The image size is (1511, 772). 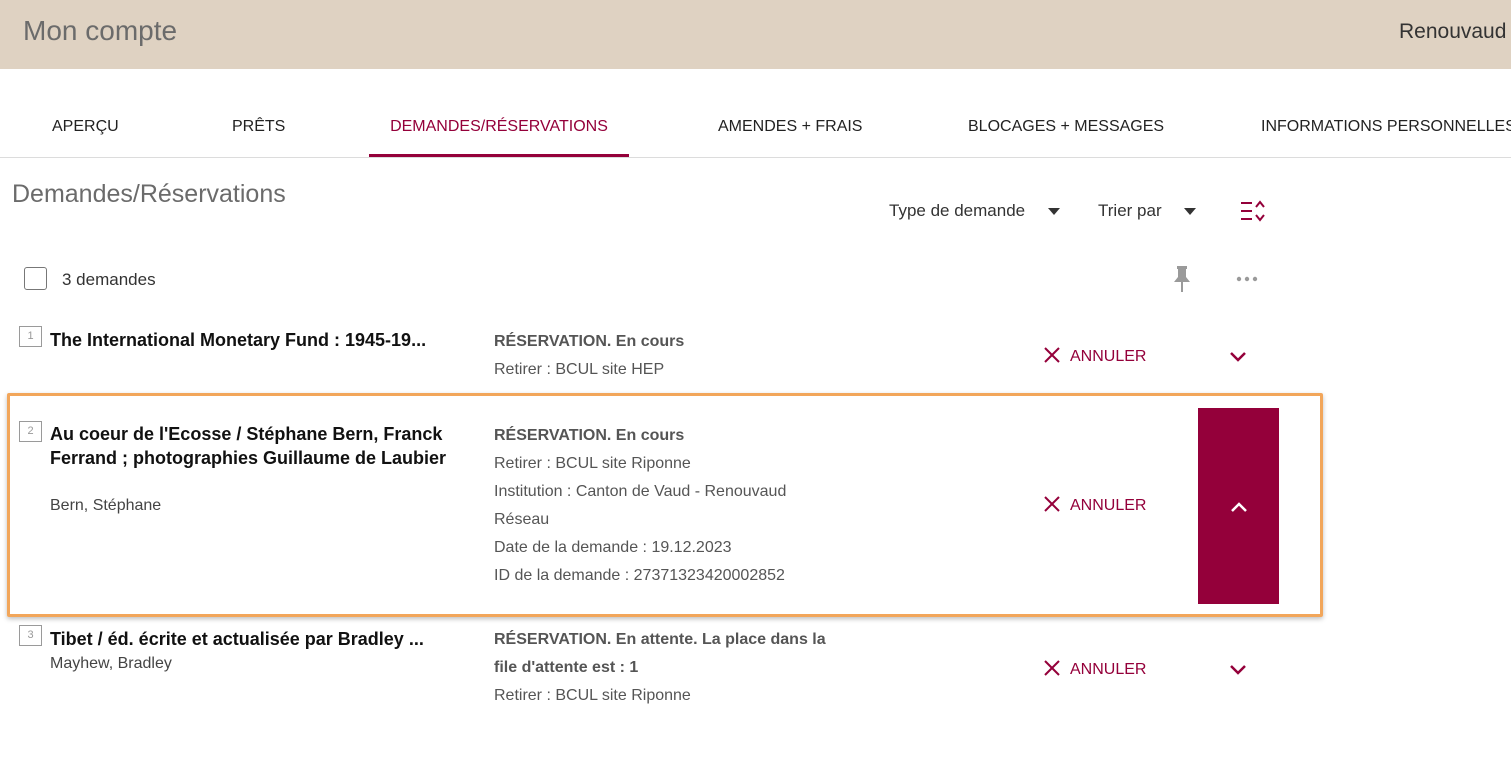 I want to click on sort-by-label: Trier par, so click(x=1130, y=210).